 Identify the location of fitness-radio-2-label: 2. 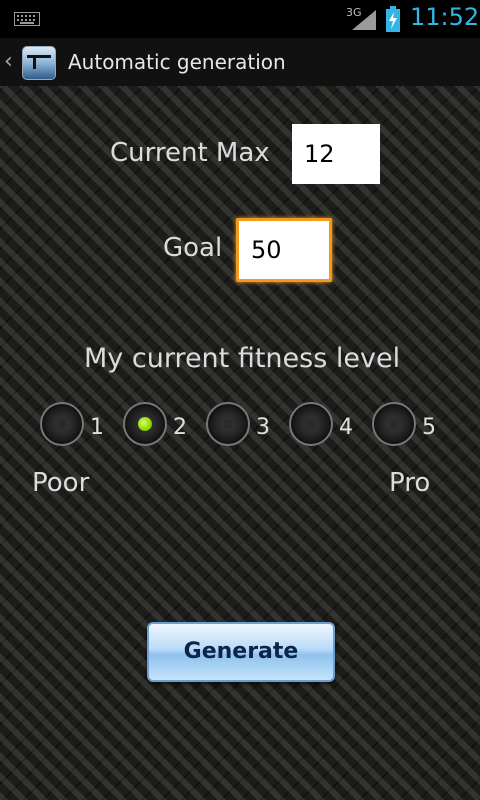
(180, 427).